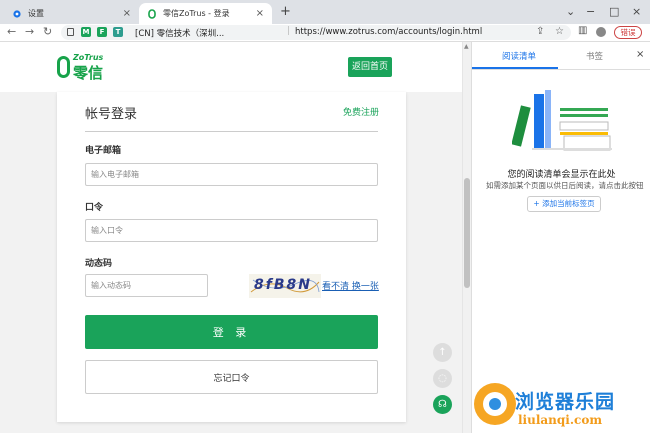  Describe the element at coordinates (565, 185) in the screenshot. I see `empty-state-description: 如需添加某个页面以供日后阅读，请点击此按钮` at that location.